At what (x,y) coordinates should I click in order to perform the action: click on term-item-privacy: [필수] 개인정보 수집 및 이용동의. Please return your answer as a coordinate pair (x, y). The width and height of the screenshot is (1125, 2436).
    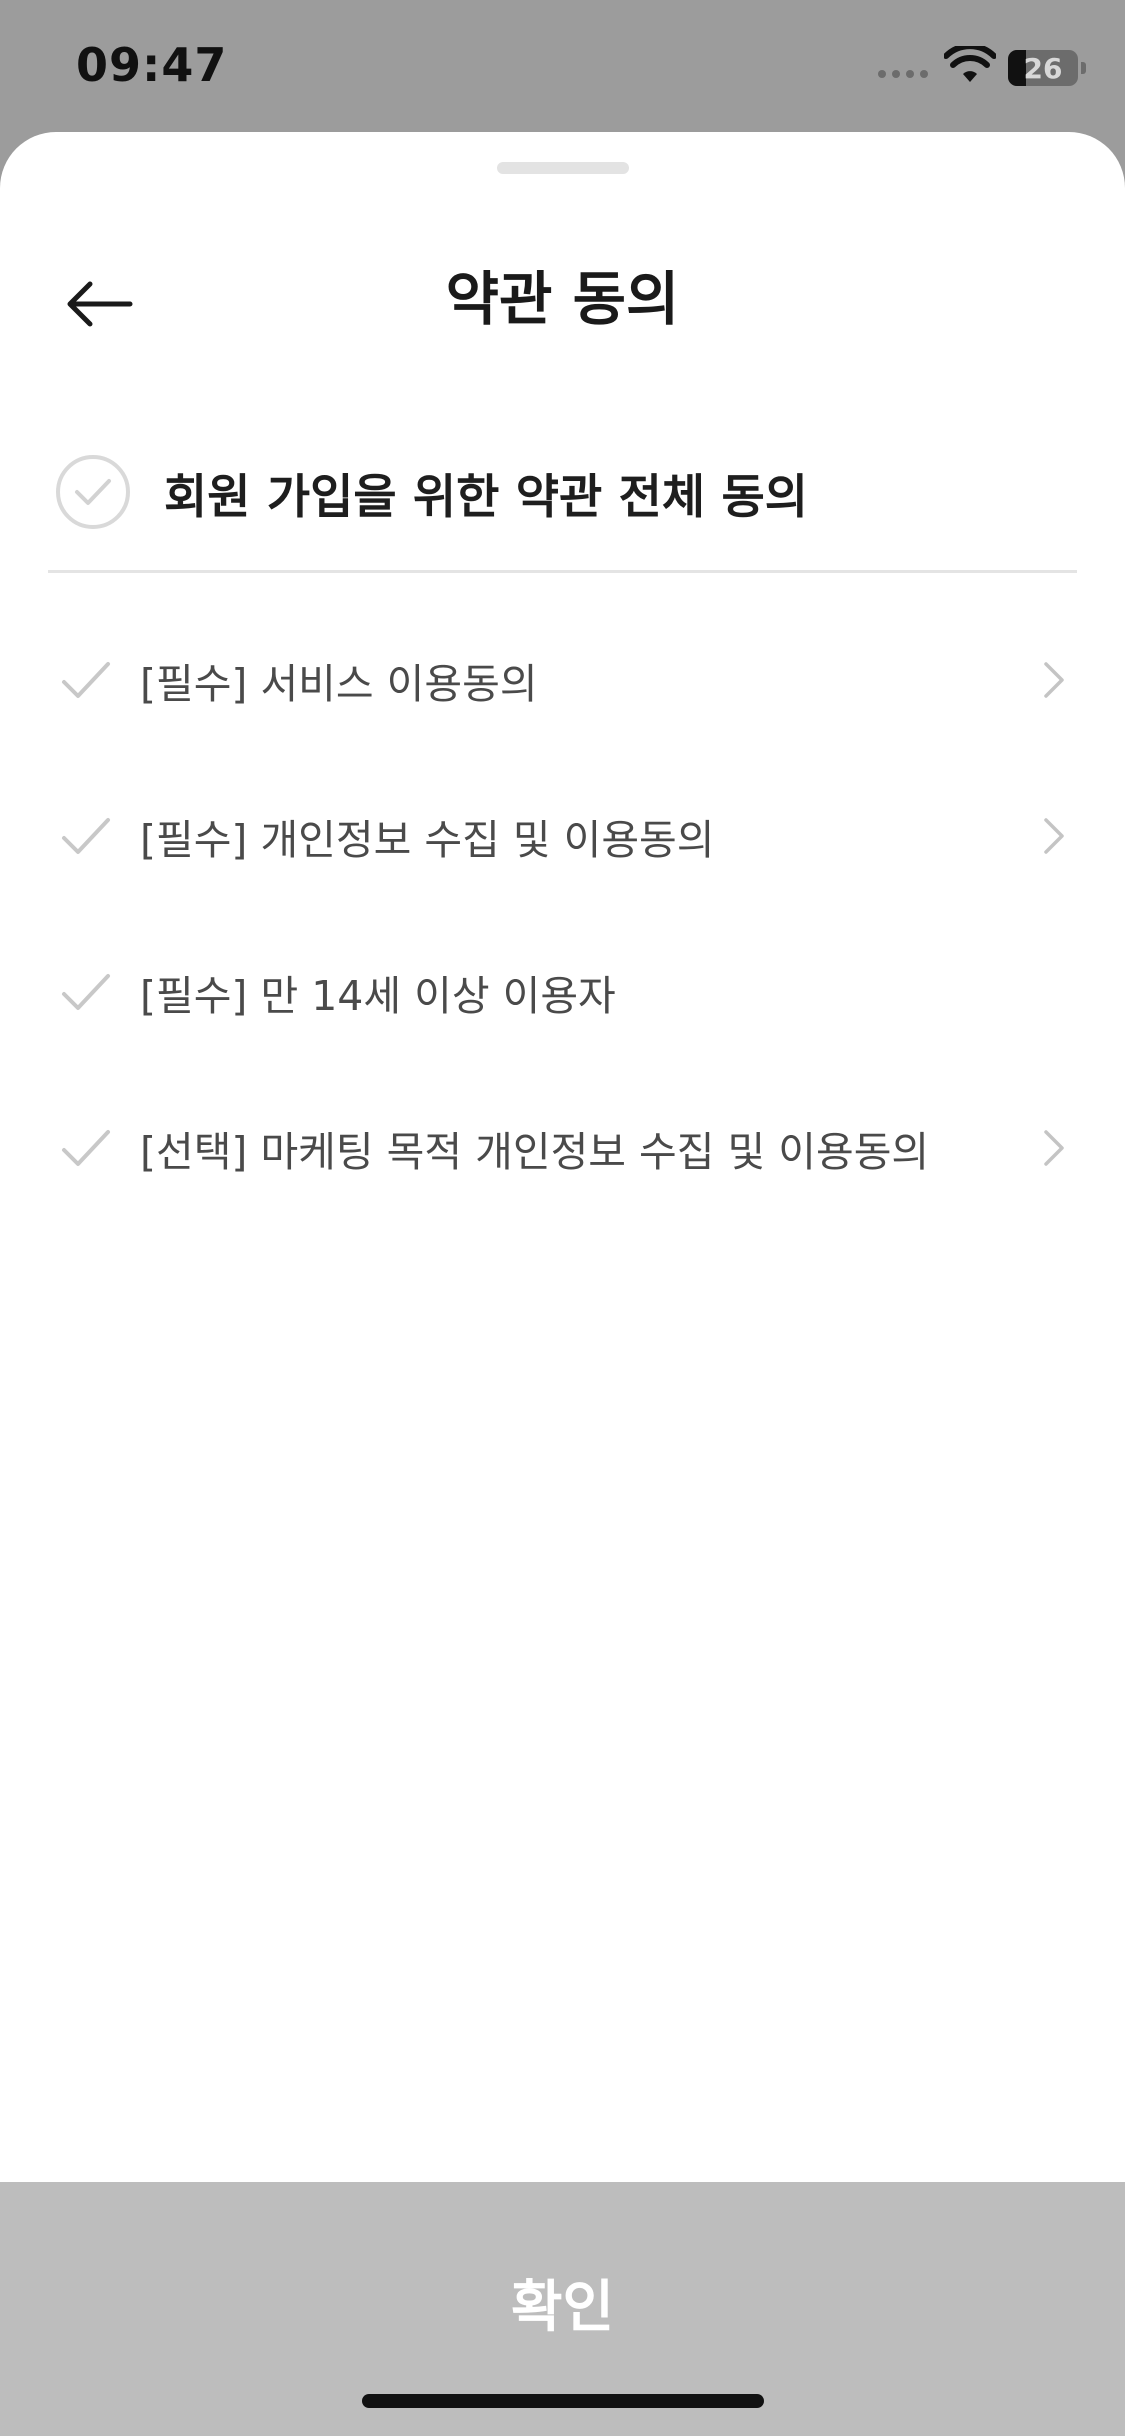
    Looking at the image, I should click on (562, 836).